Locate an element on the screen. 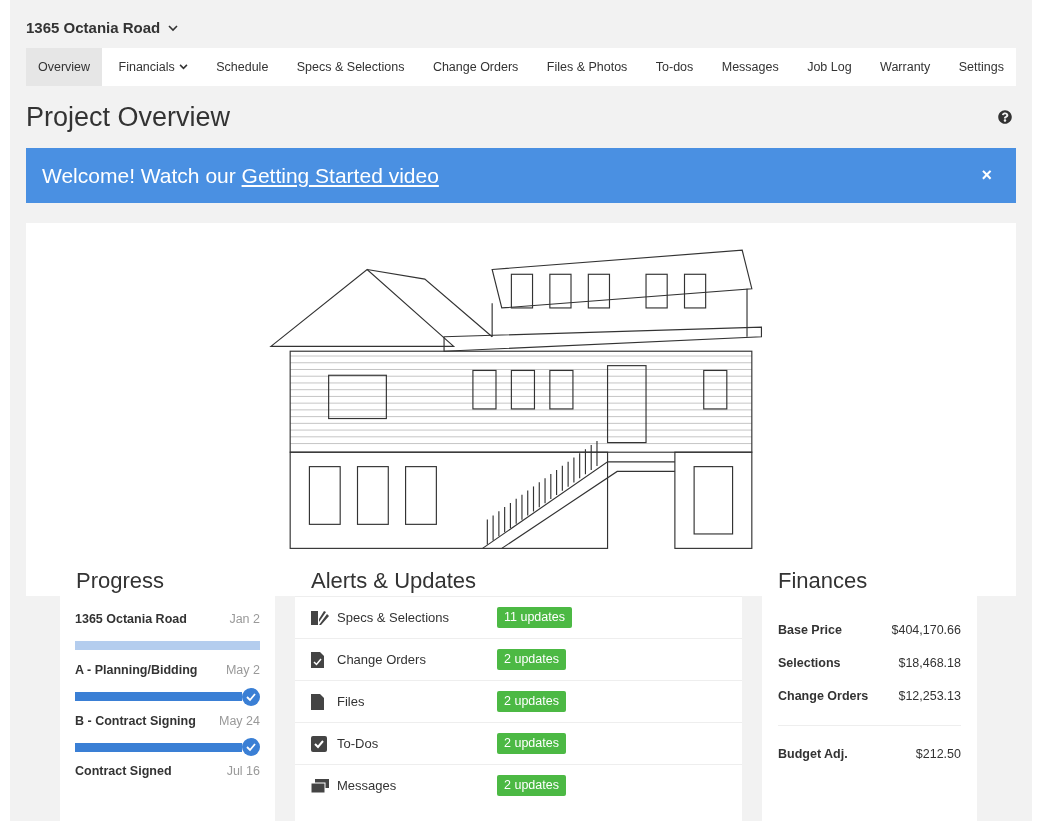 Image resolution: width=1042 pixels, height=821 pixels. page-title: Project Overview is located at coordinates (128, 117).